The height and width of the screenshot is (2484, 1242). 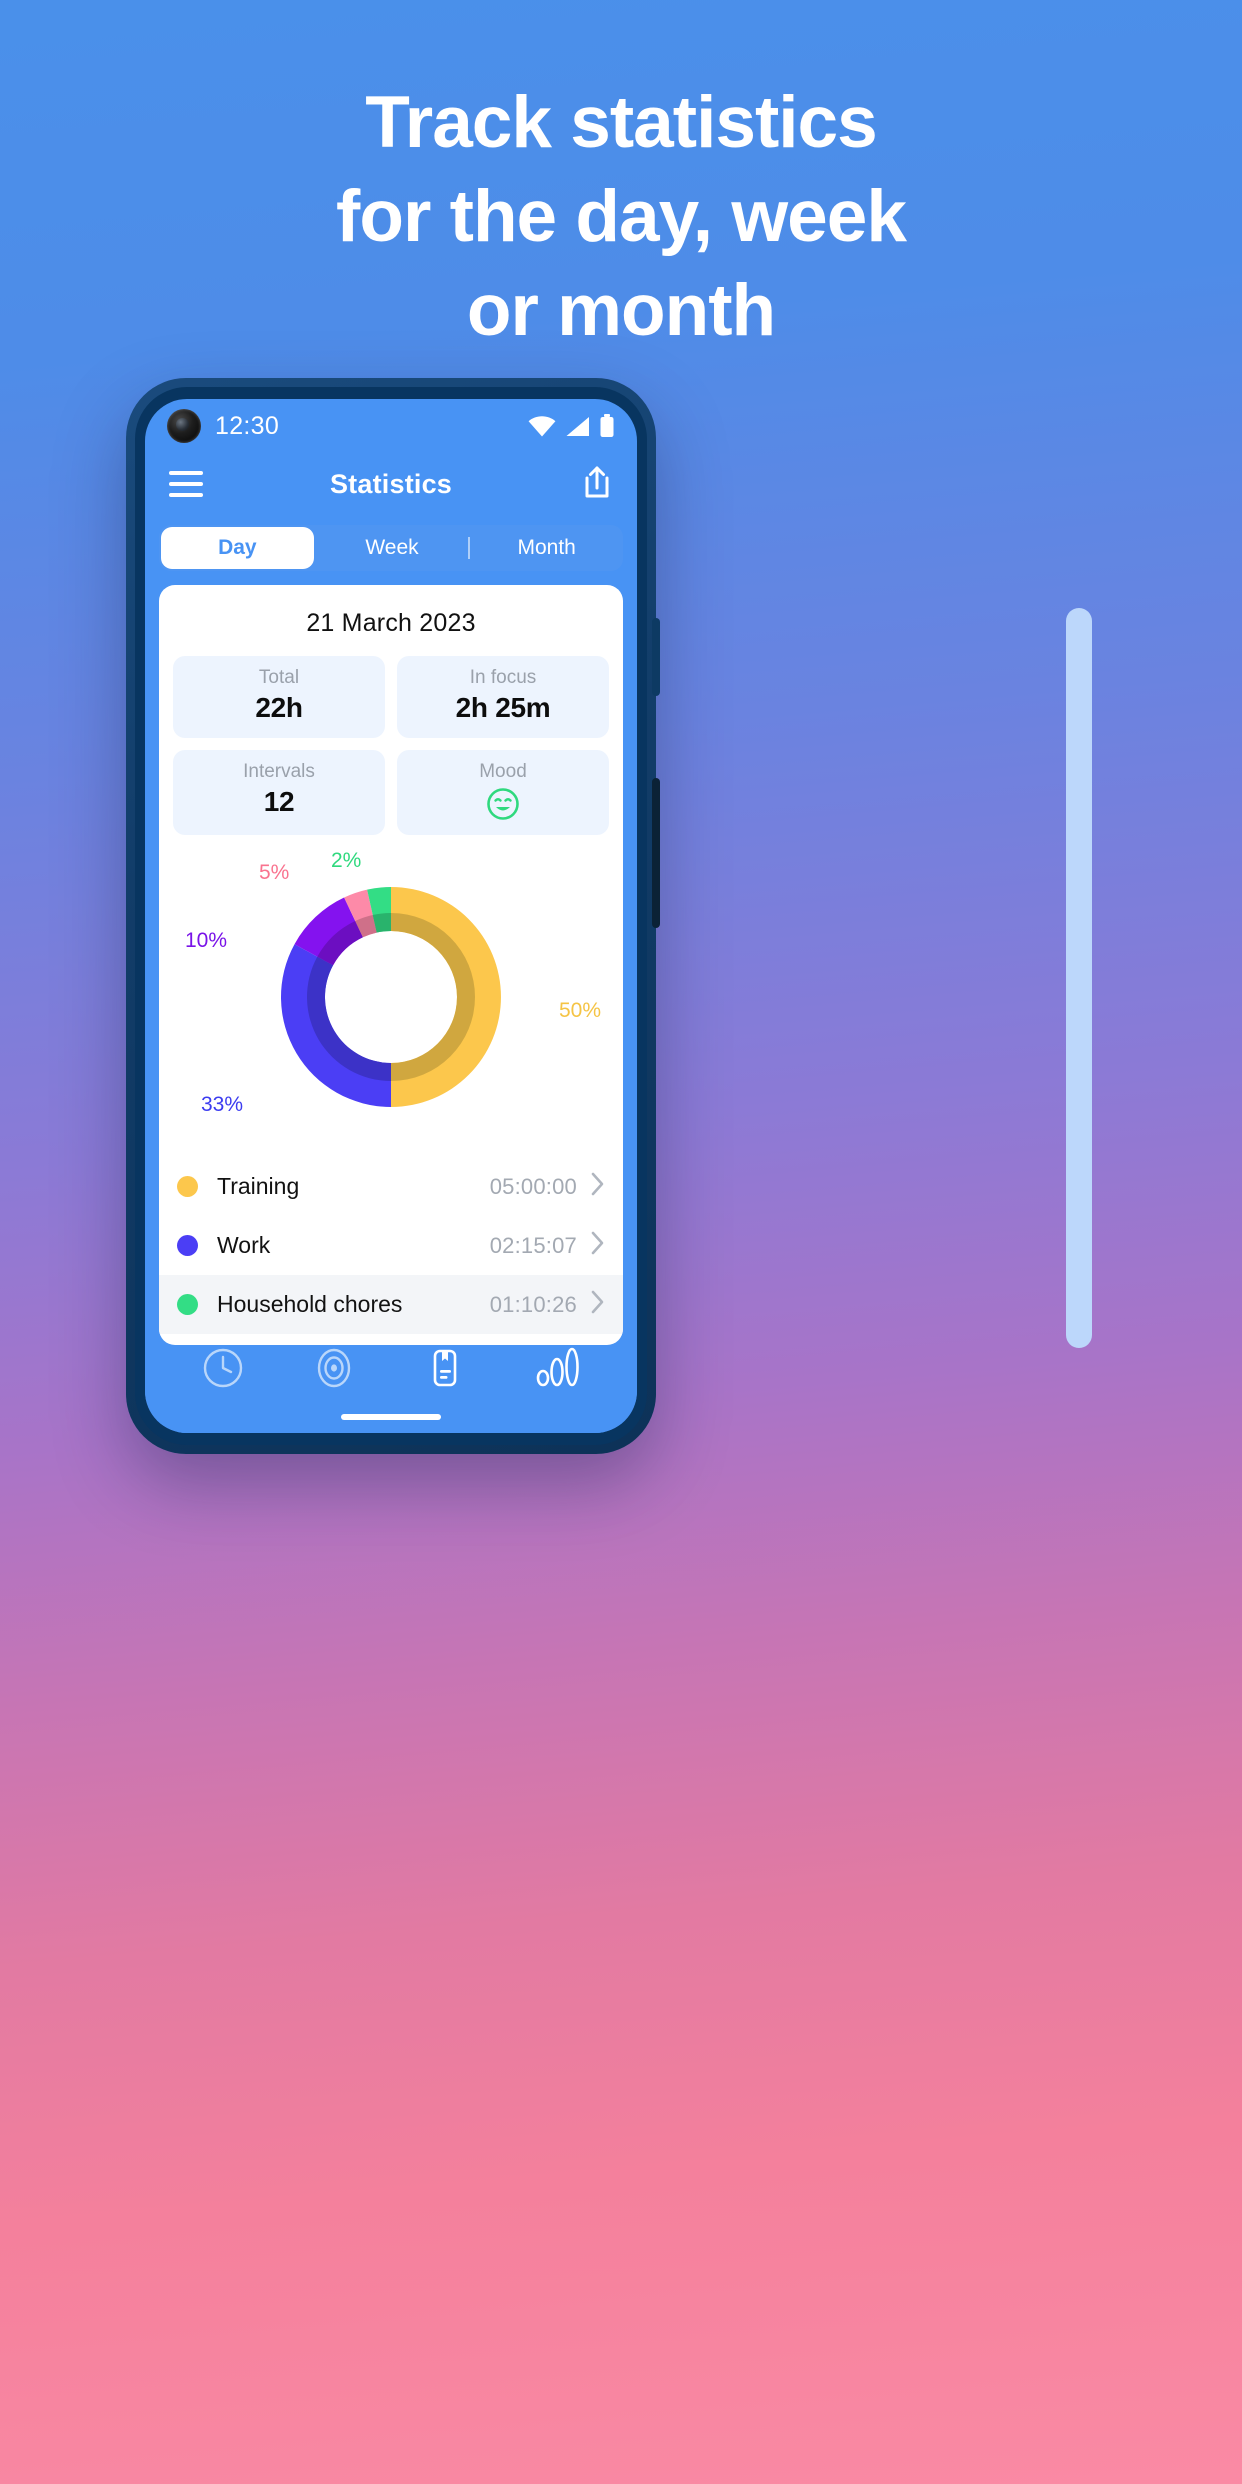 I want to click on tile-in-focus: In focus 2h 25m, so click(x=503, y=697).